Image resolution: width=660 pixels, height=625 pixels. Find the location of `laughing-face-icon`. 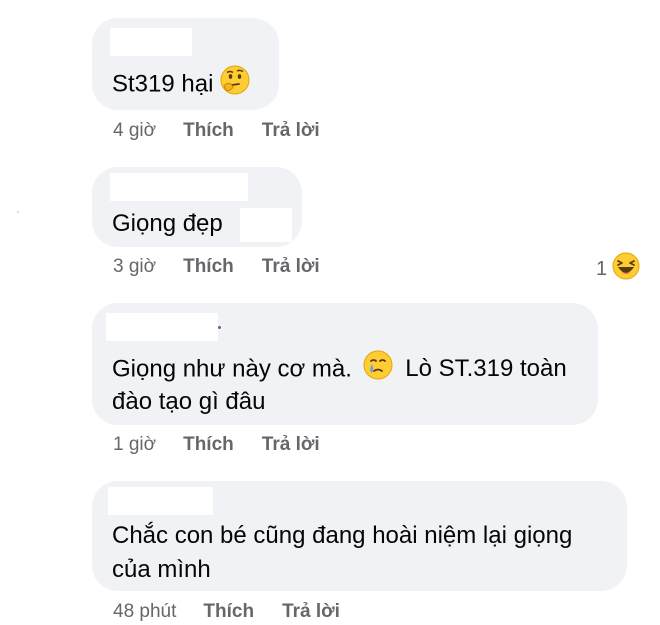

laughing-face-icon is located at coordinates (626, 269).